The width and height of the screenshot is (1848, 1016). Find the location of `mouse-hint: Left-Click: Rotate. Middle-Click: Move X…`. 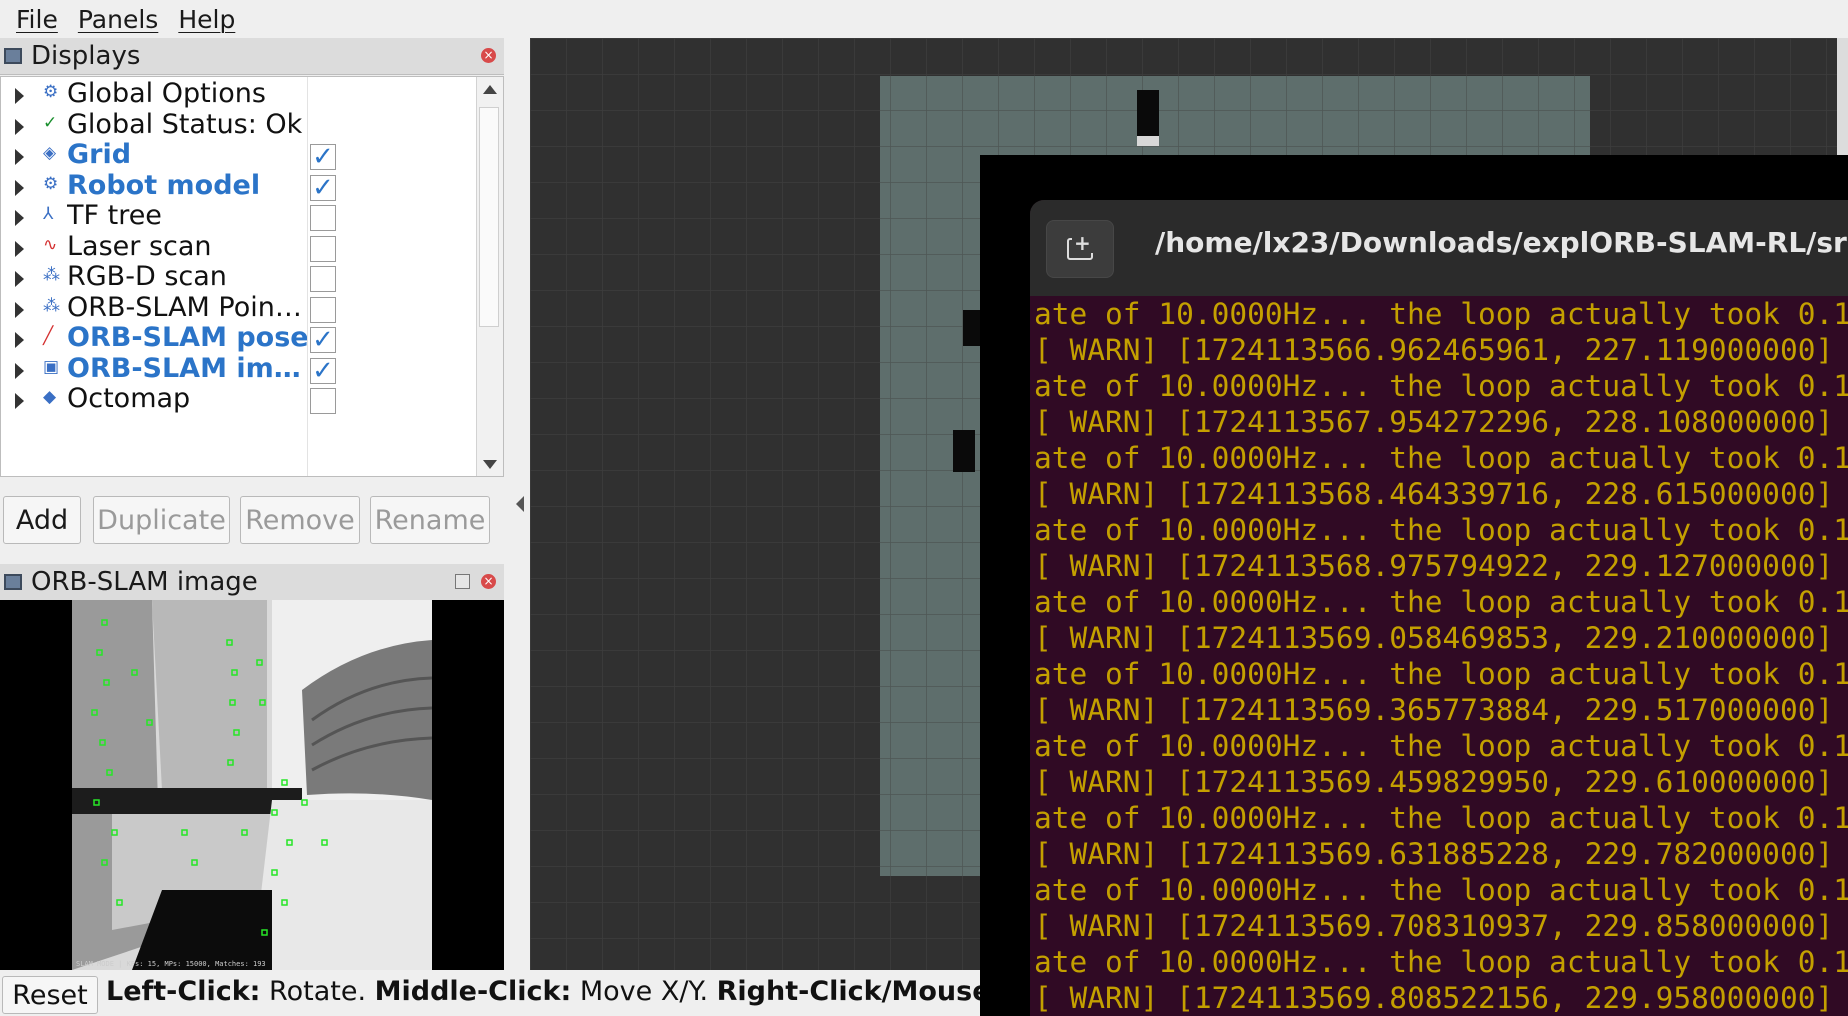

mouse-hint: Left-Click: Rotate. Middle-Click: Move X… is located at coordinates (568, 991).